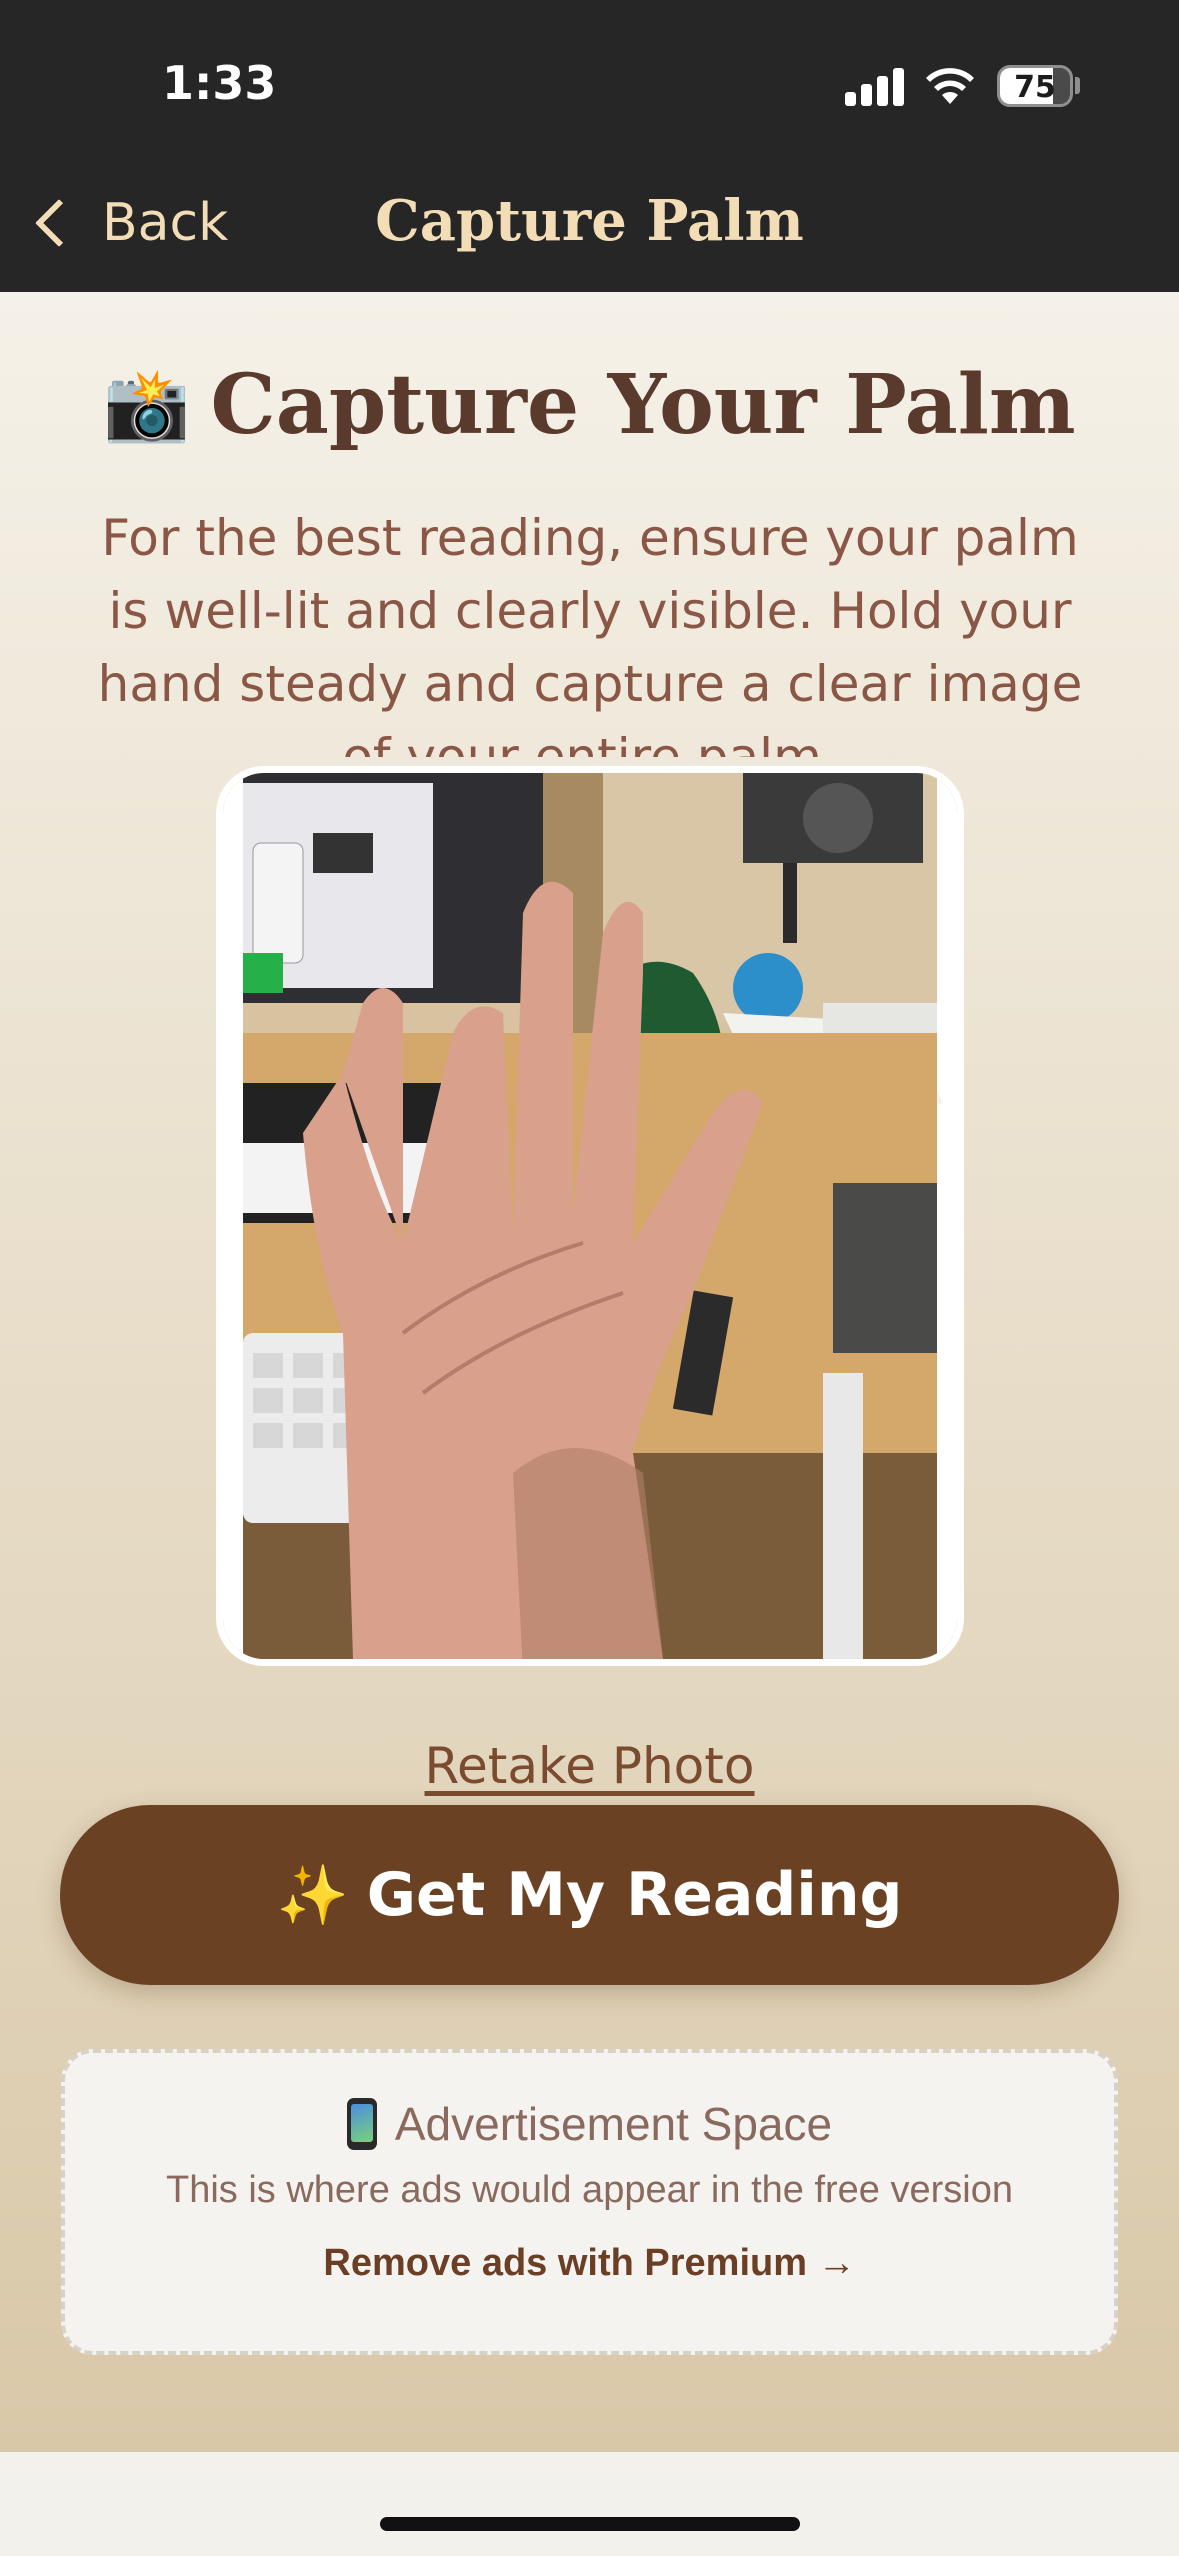  What do you see at coordinates (590, 2524) in the screenshot?
I see `home-indicator` at bounding box center [590, 2524].